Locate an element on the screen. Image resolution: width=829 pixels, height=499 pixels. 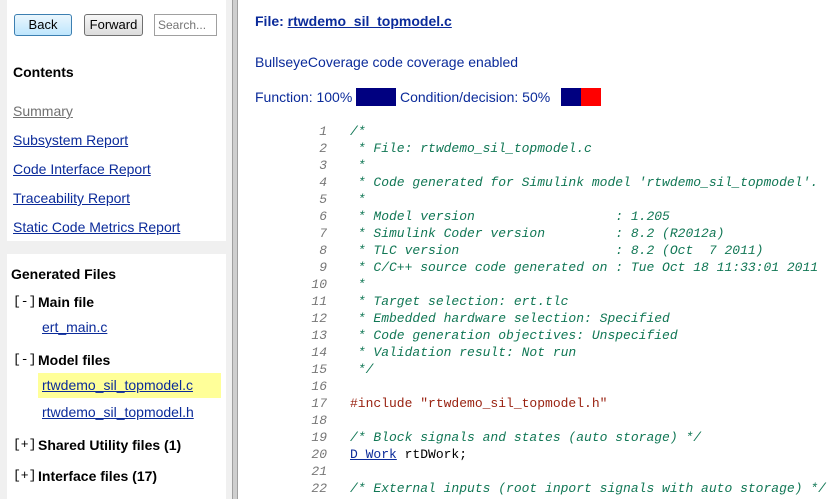
line-number: 7 is located at coordinates (323, 233).